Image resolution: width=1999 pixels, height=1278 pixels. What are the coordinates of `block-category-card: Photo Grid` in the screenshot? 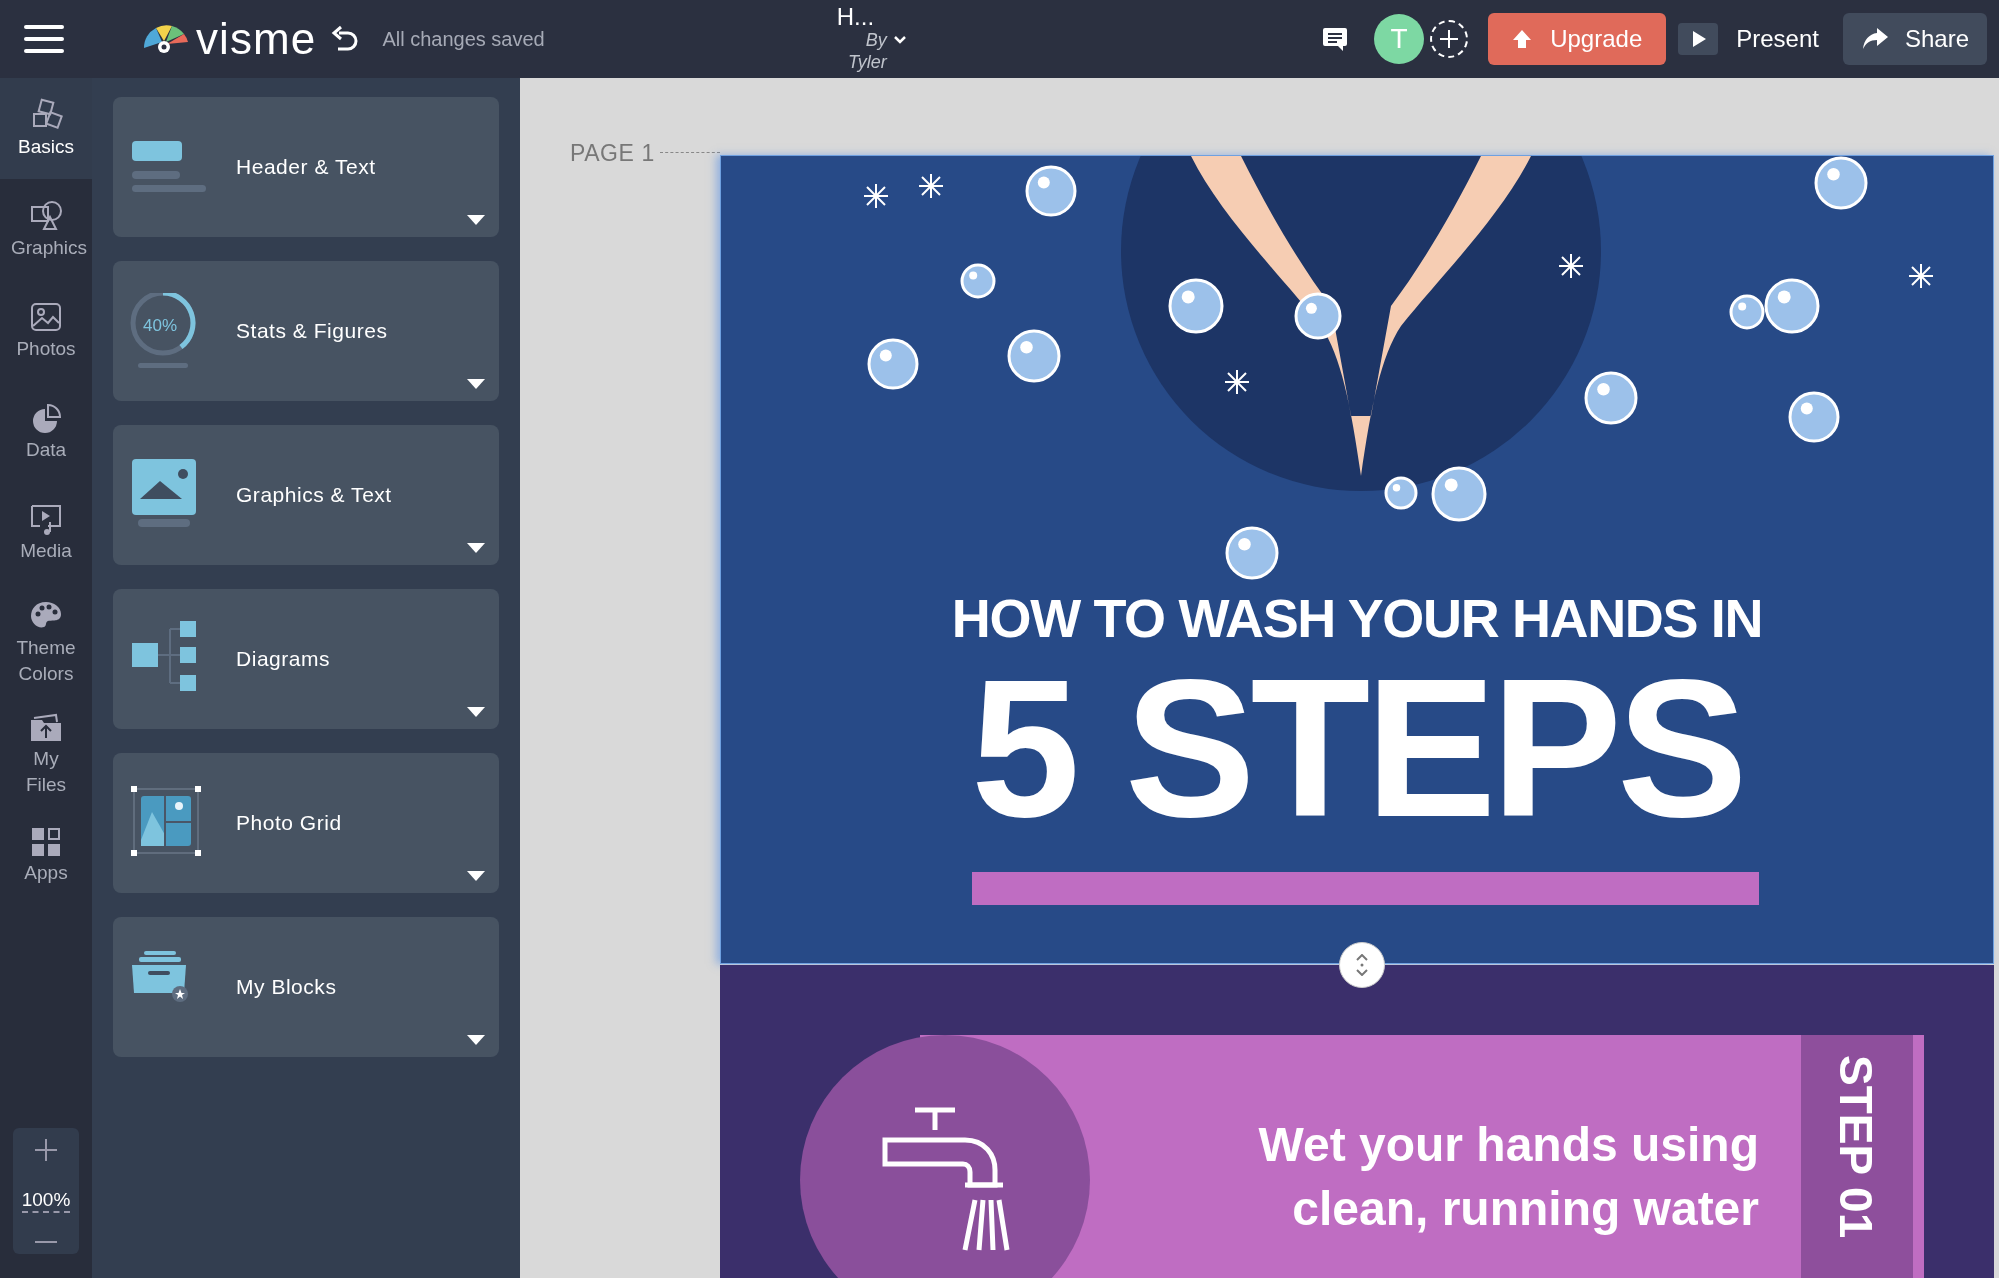 It's located at (306, 823).